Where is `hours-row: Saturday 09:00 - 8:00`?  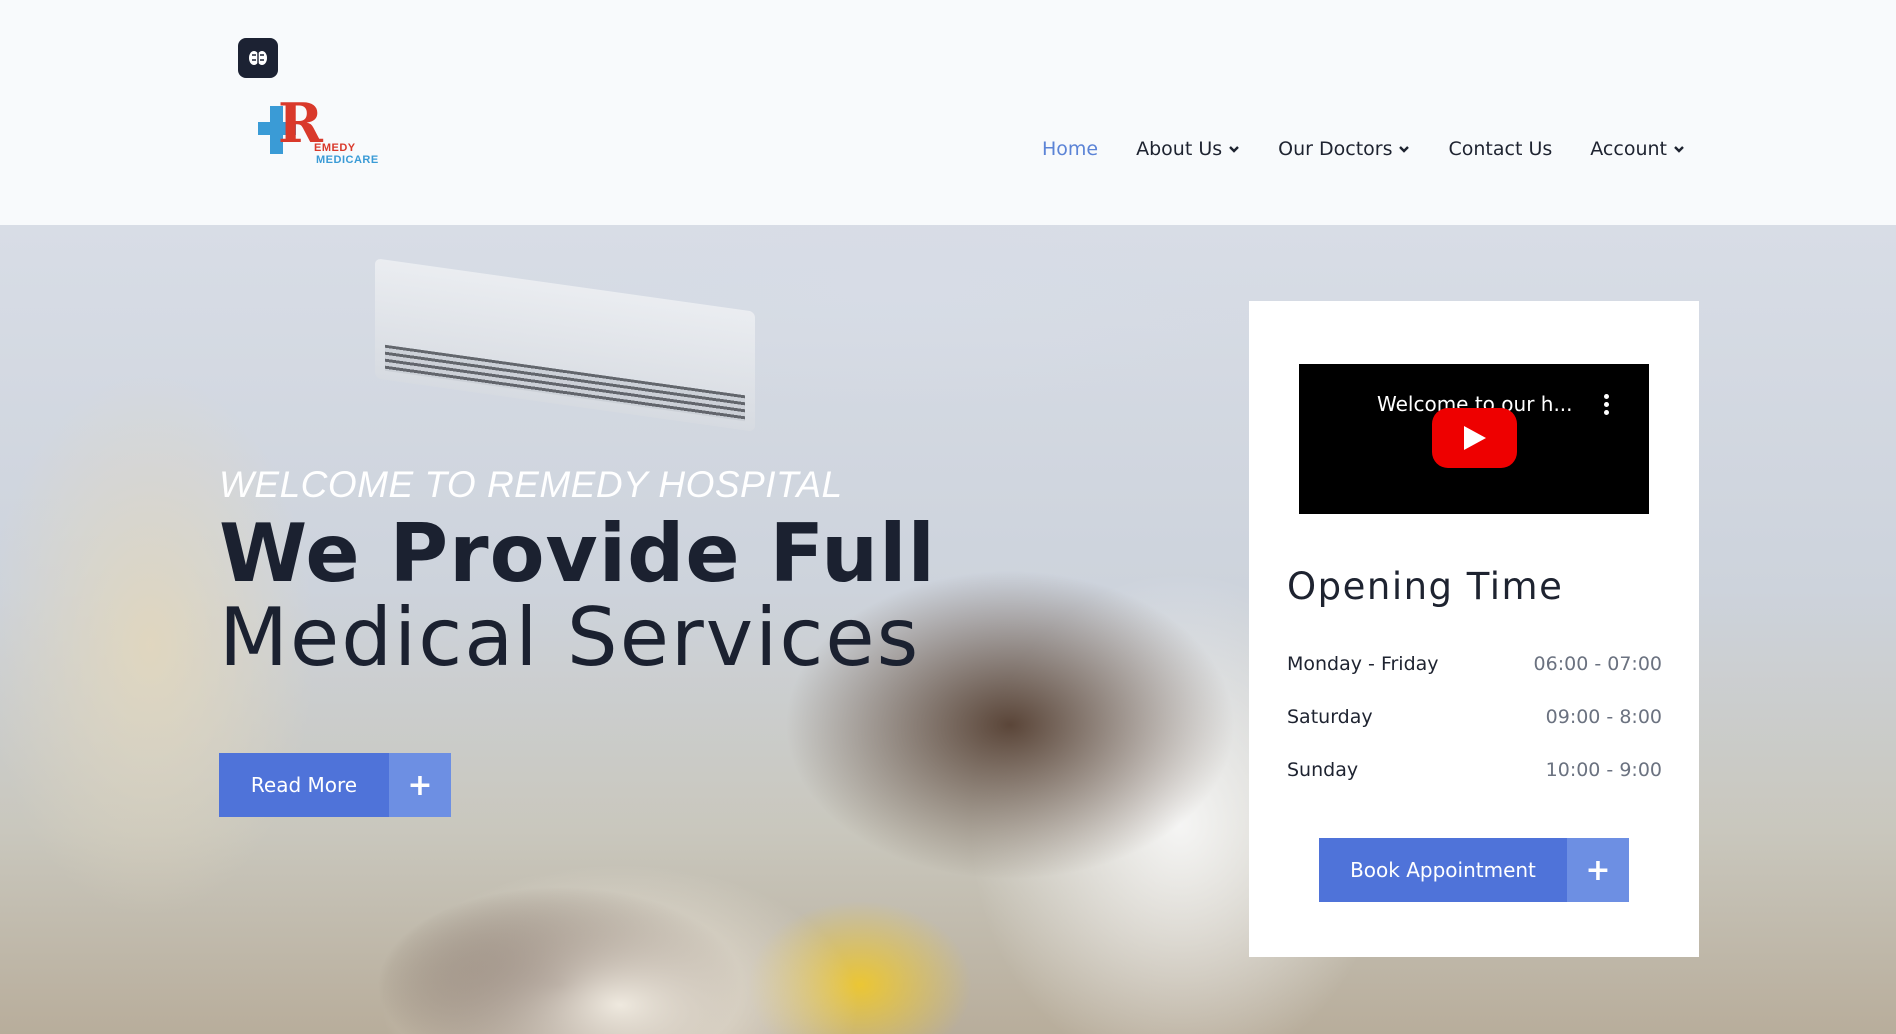 hours-row: Saturday 09:00 - 8:00 is located at coordinates (1474, 732).